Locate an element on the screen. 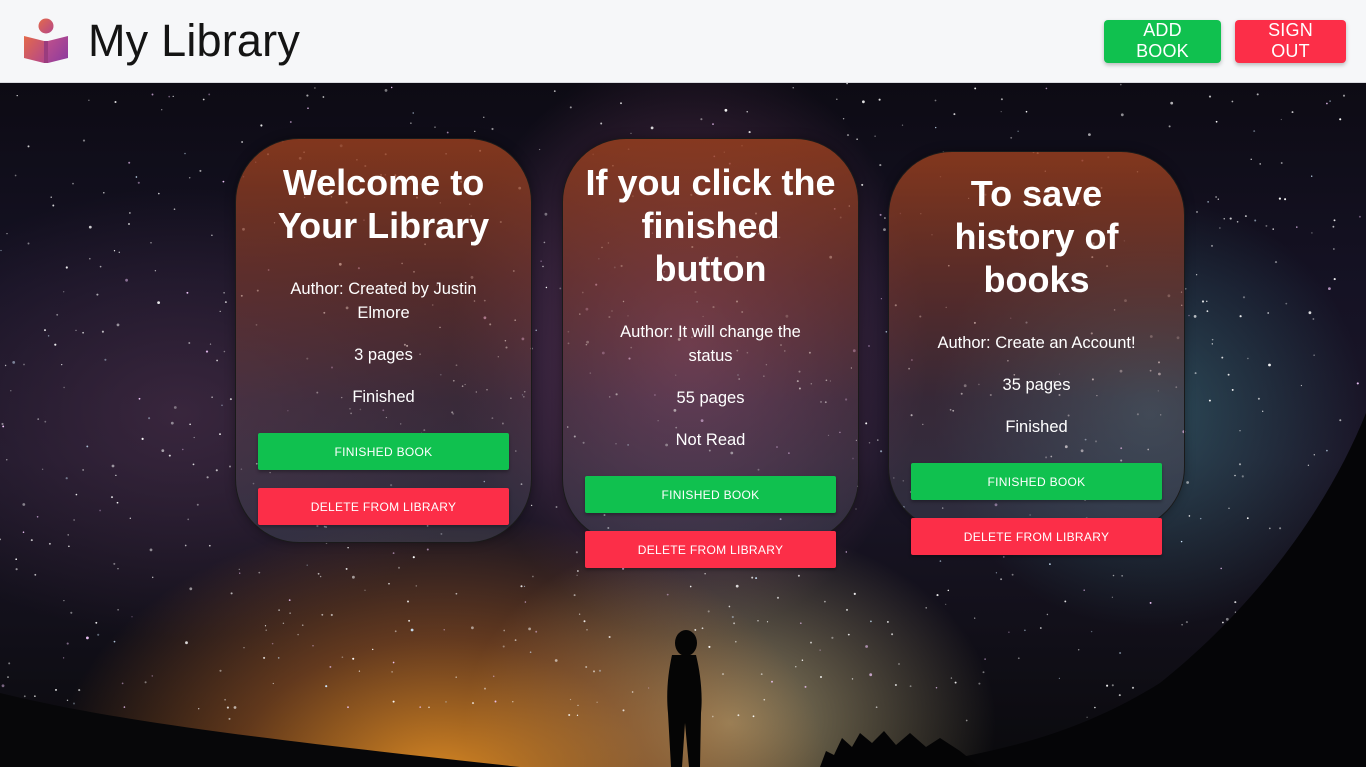 Image resolution: width=1366 pixels, height=767 pixels. book-title: Welcome to Your Library is located at coordinates (383, 204).